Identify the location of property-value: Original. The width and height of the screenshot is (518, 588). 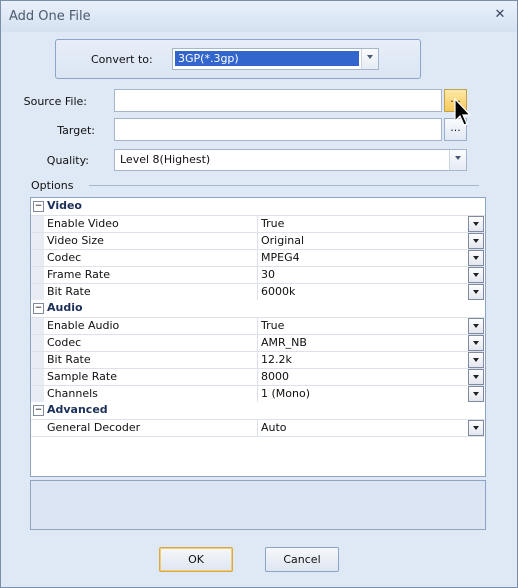
(282, 240).